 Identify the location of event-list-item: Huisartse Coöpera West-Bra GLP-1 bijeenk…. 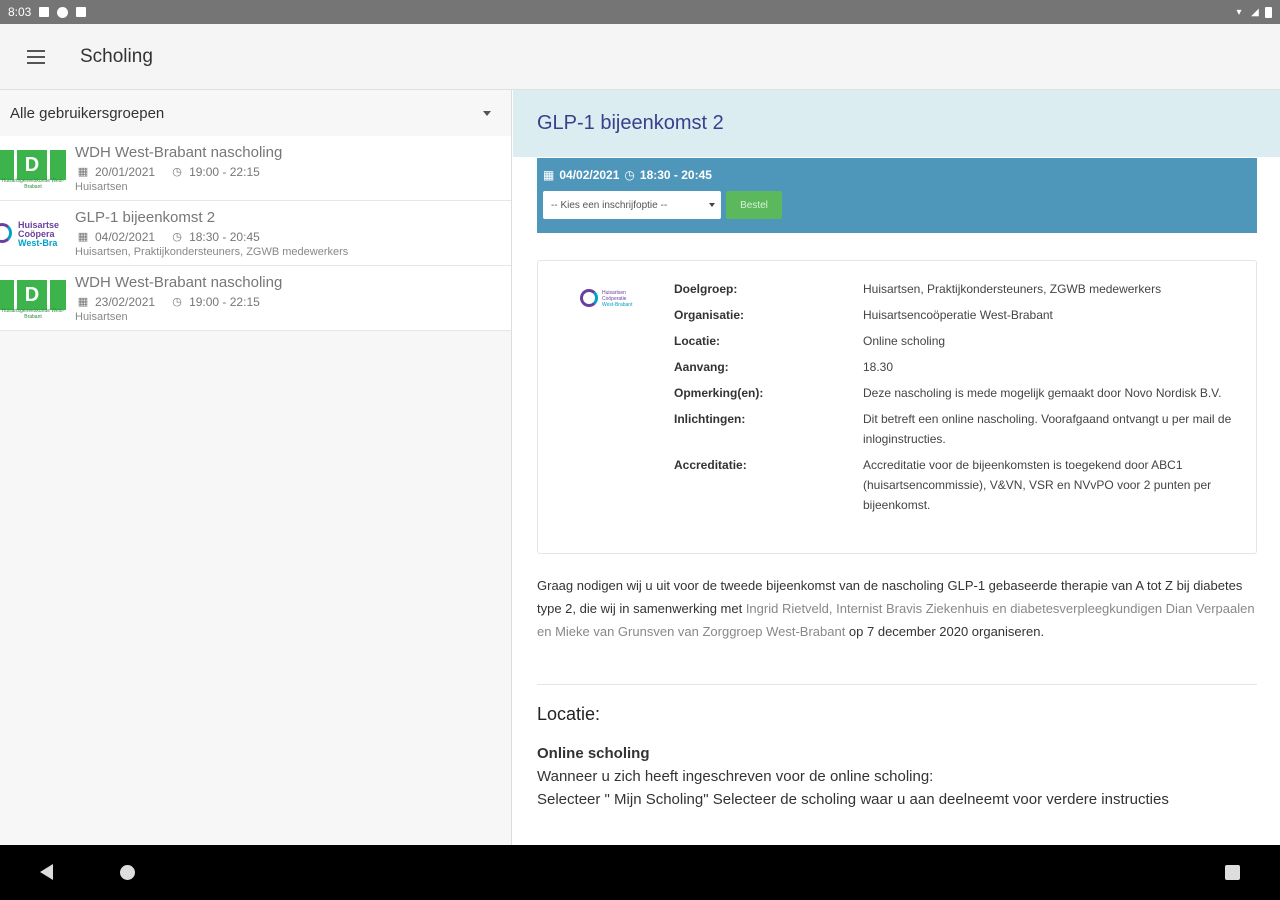
(255, 233).